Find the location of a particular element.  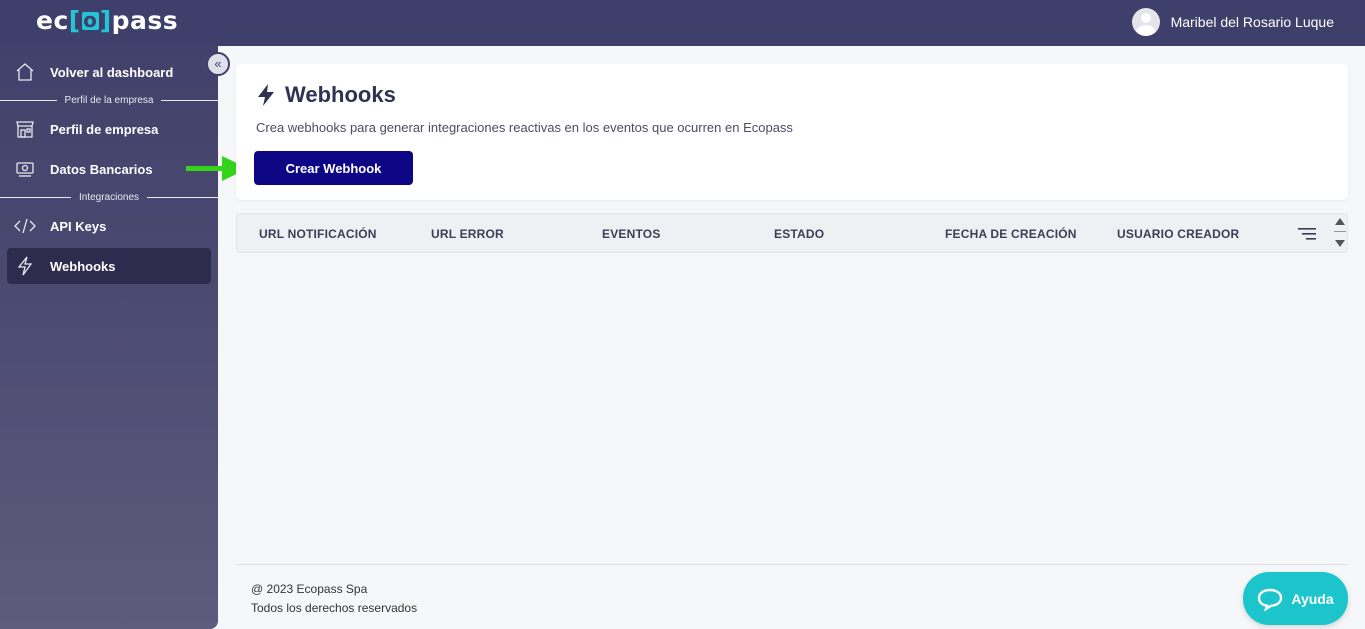

column-header-estado: ESTADO is located at coordinates (799, 234).